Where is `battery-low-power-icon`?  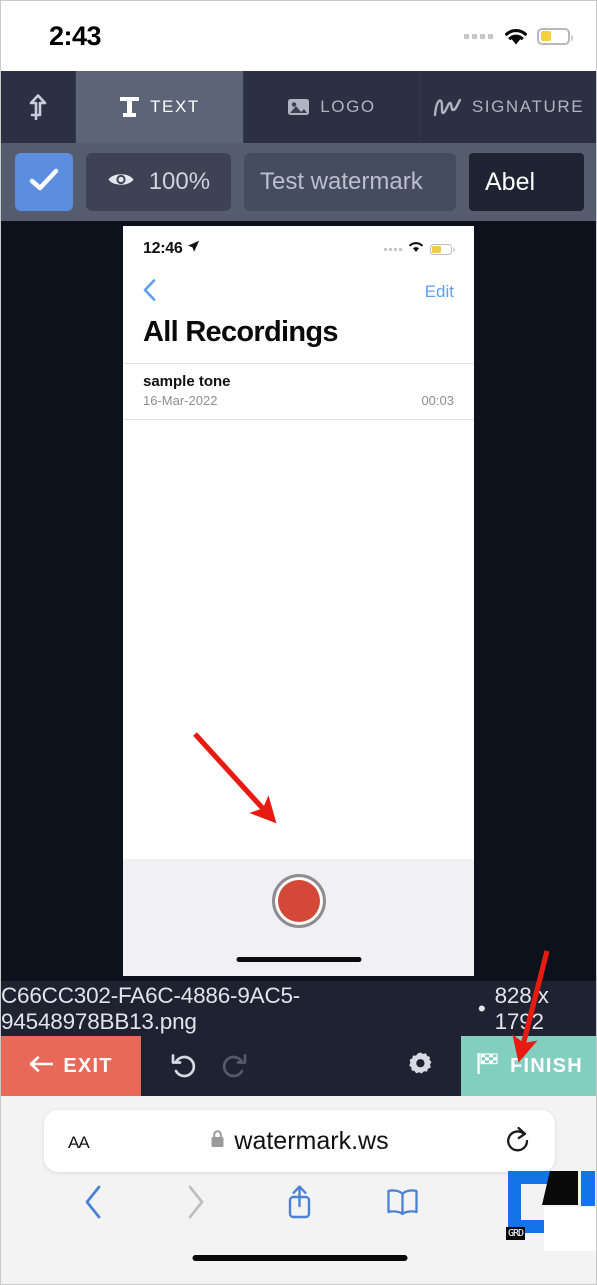 battery-low-power-icon is located at coordinates (555, 36).